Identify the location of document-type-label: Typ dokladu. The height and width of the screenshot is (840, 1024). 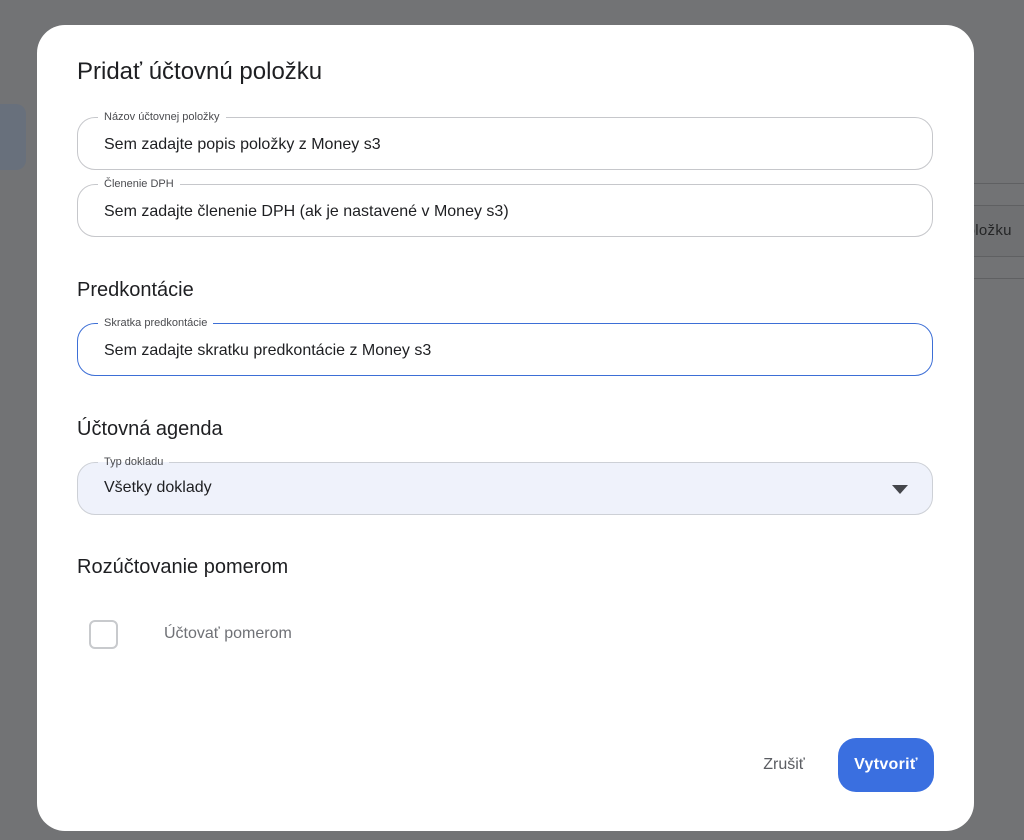
(134, 462).